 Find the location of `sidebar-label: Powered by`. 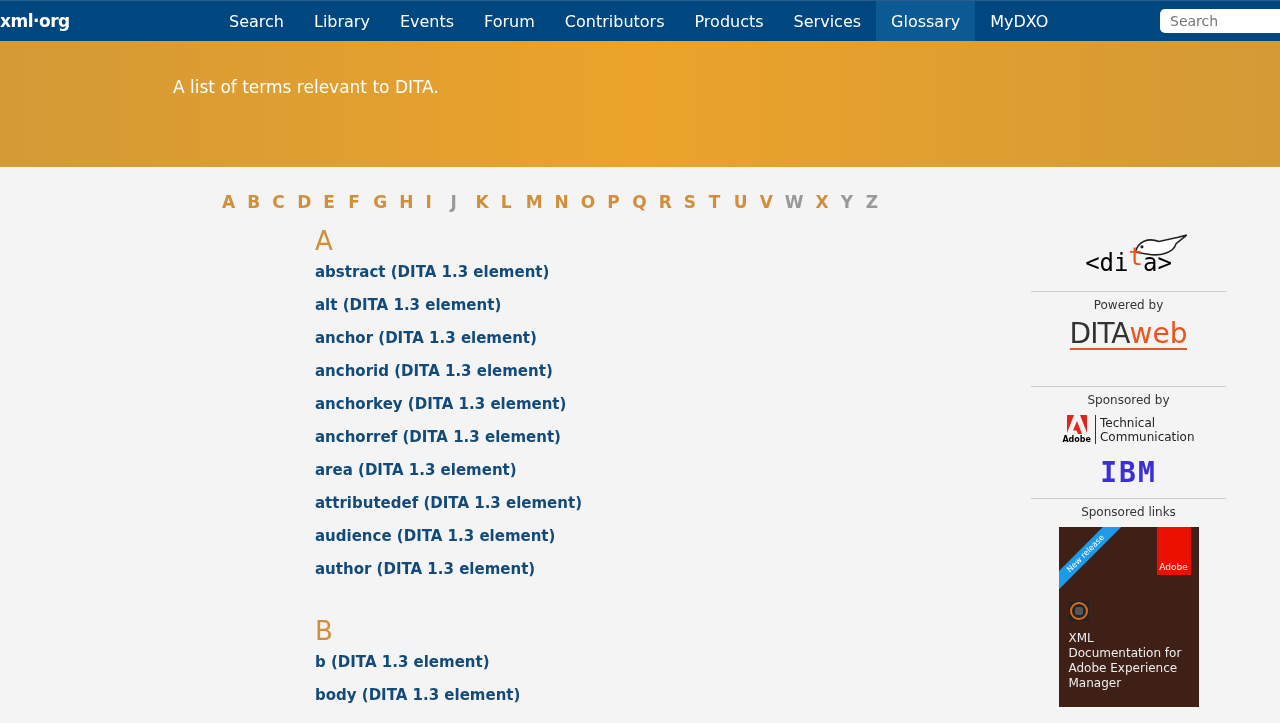

sidebar-label: Powered by is located at coordinates (1128, 305).